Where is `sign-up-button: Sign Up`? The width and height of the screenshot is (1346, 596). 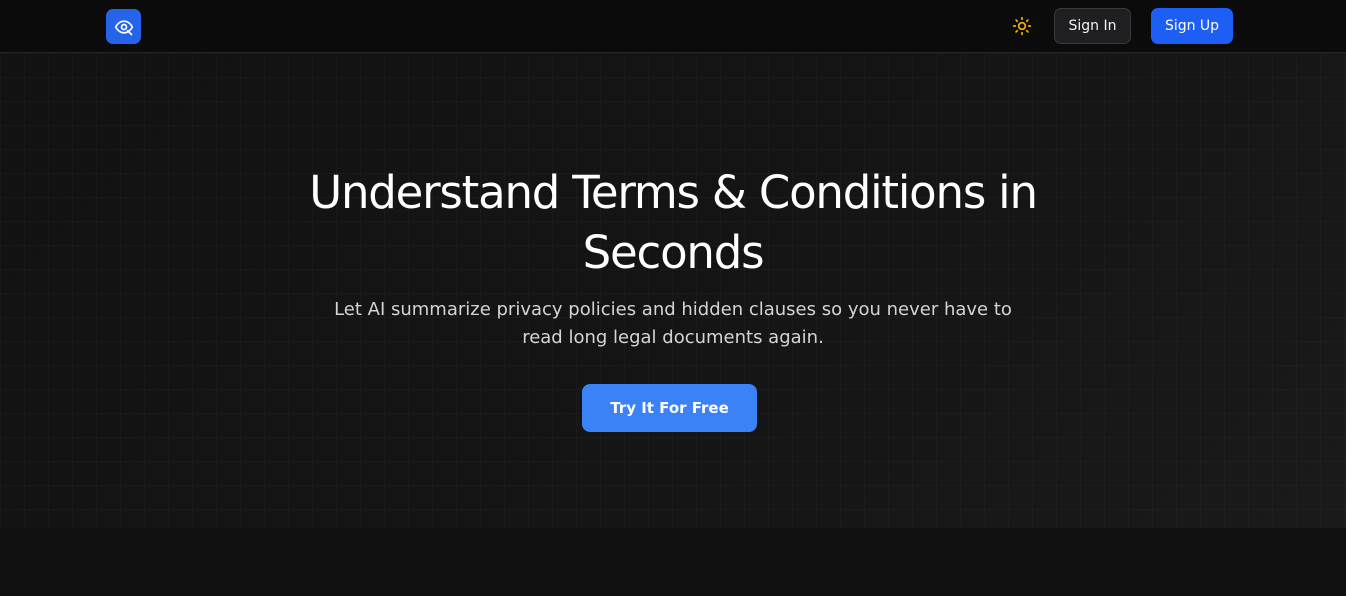
sign-up-button: Sign Up is located at coordinates (1192, 26).